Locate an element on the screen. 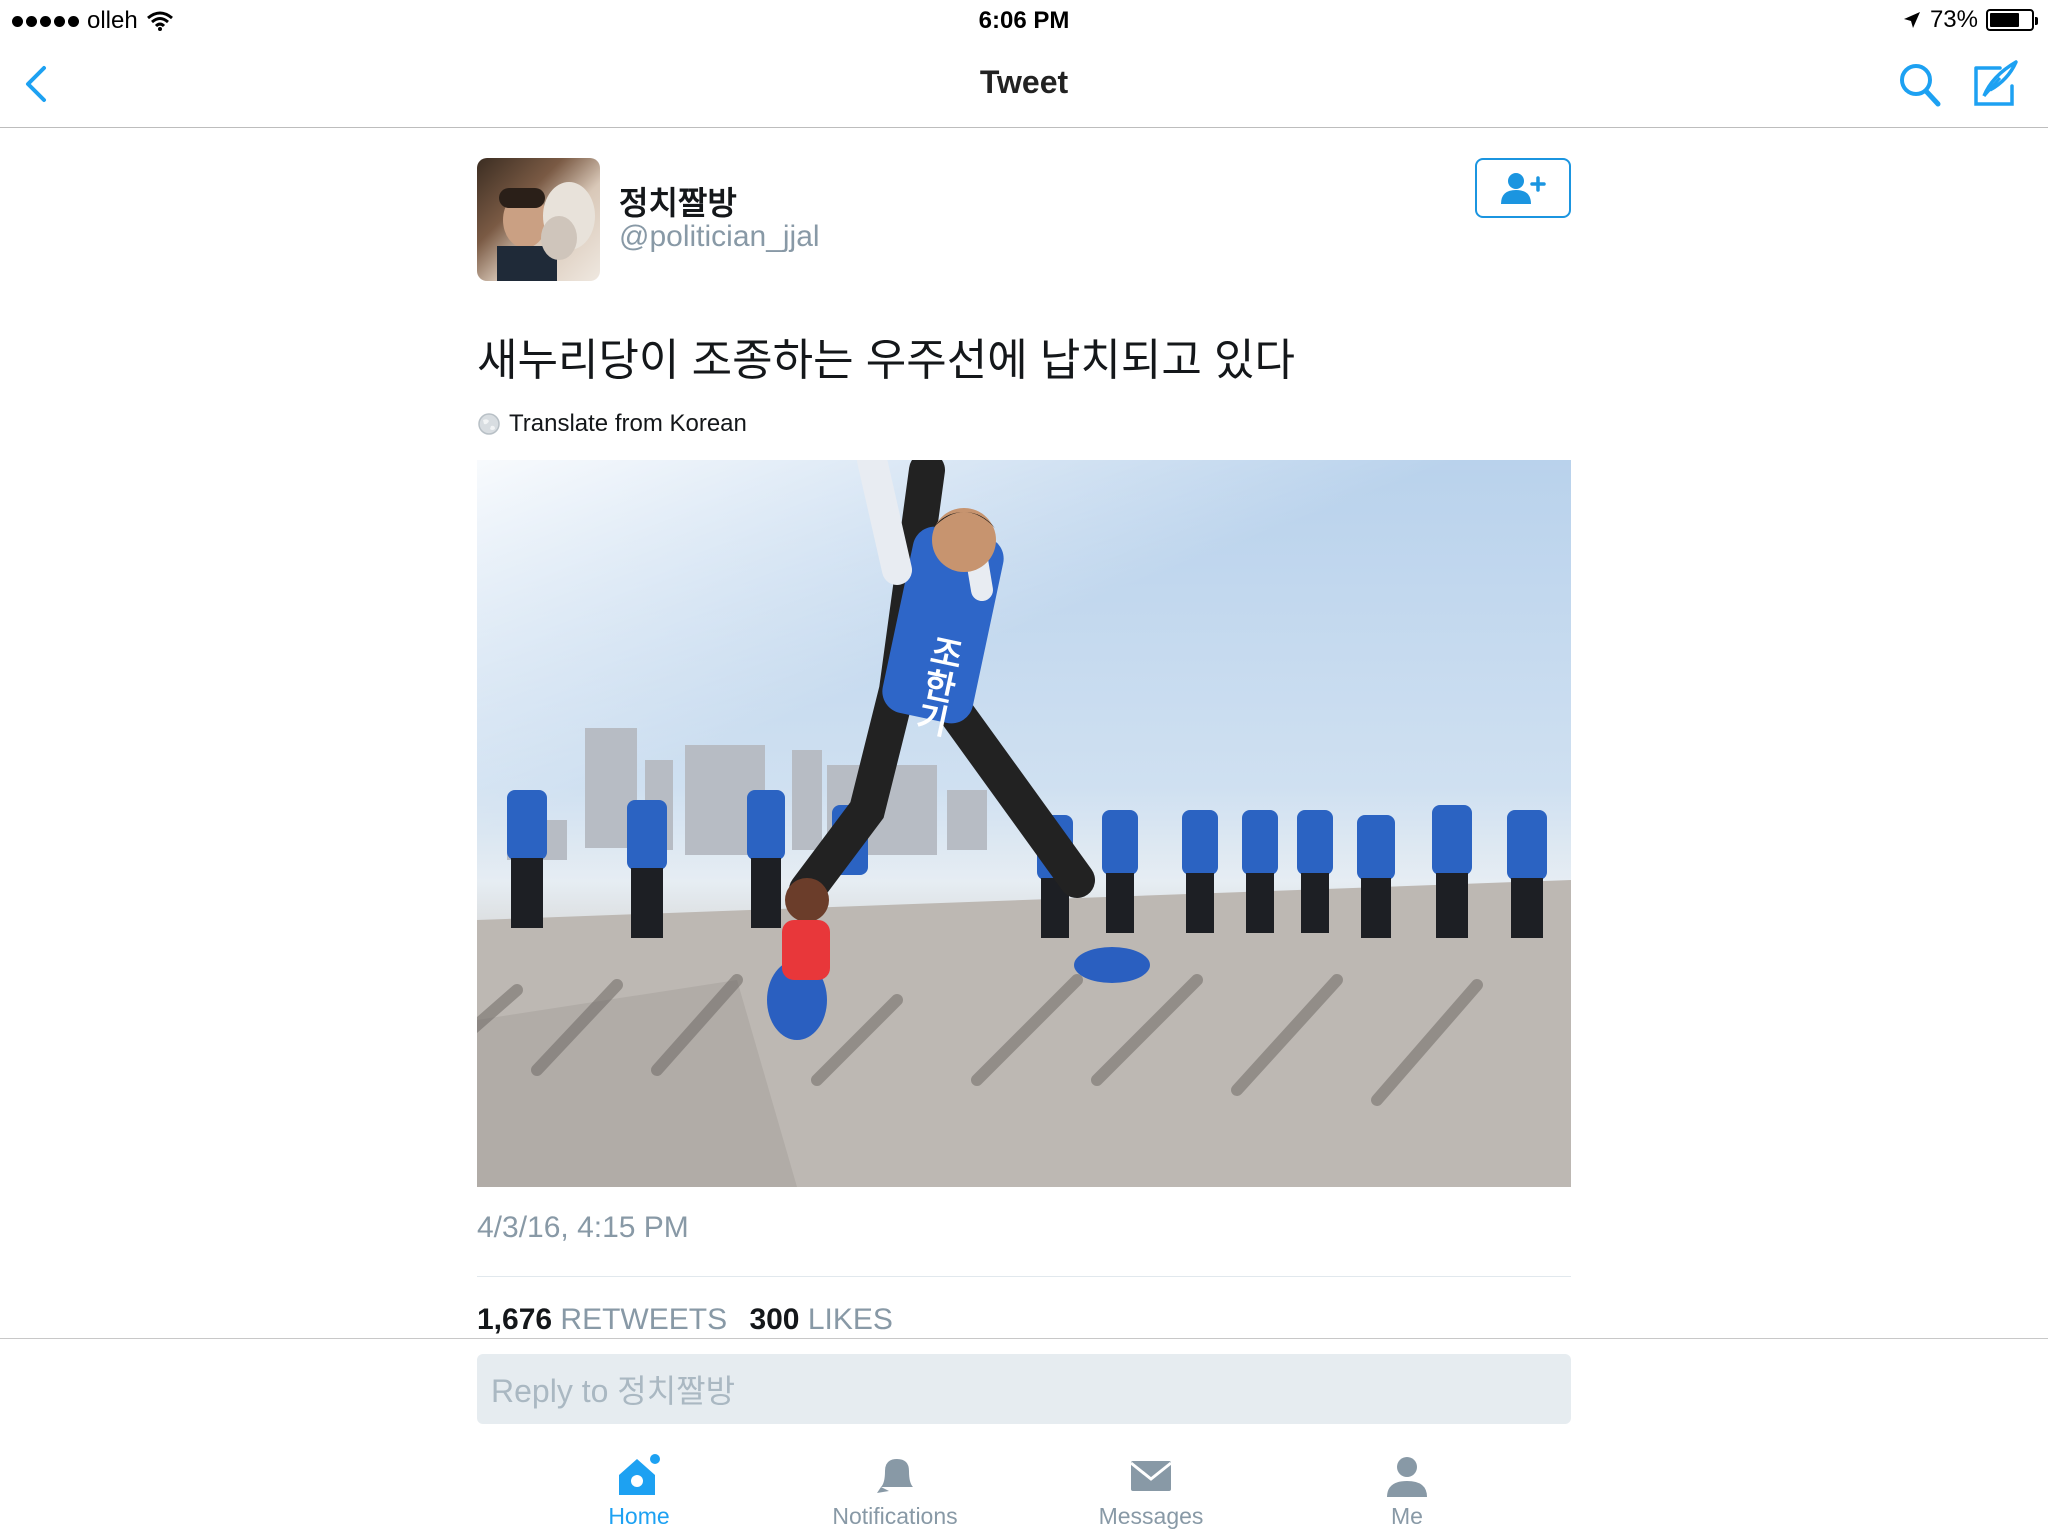  nav-bar: Tweet is located at coordinates (1024, 84).